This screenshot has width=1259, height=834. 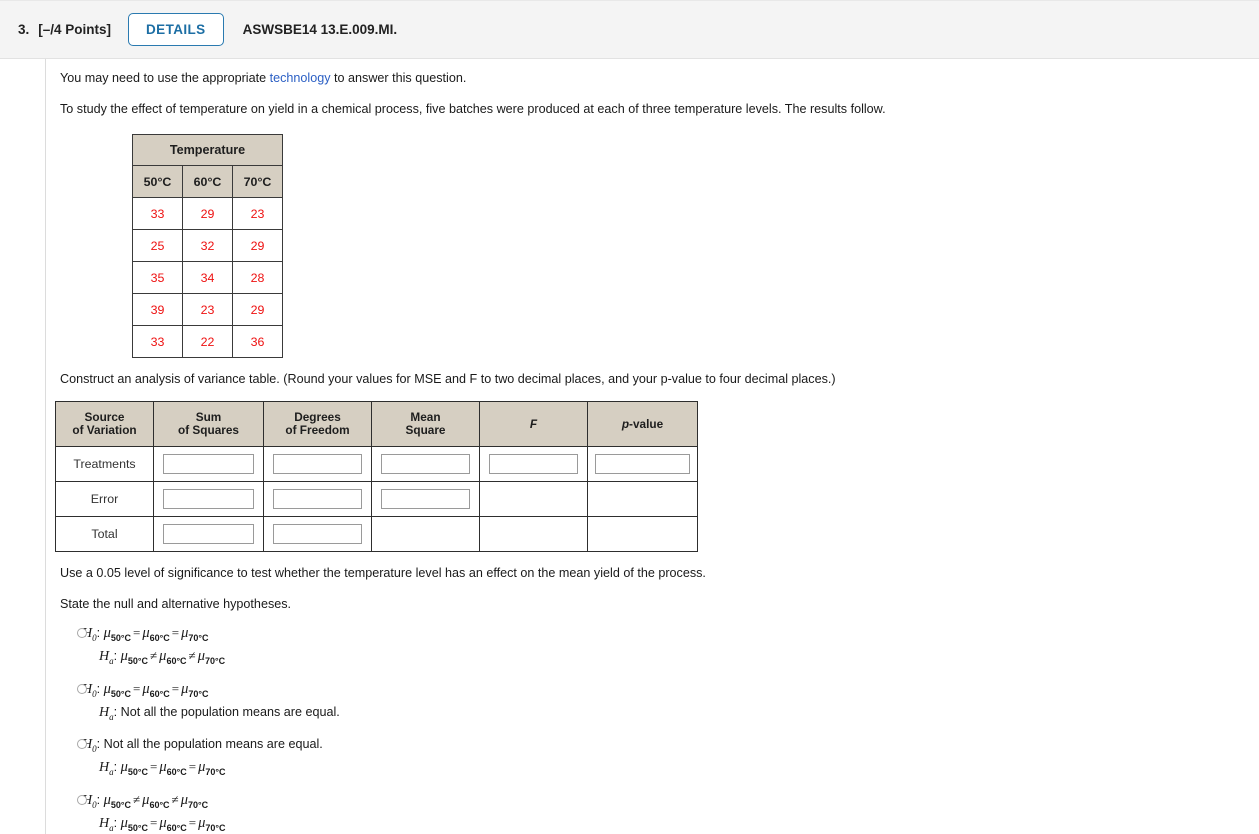 What do you see at coordinates (317, 417) in the screenshot?
I see `anova-header-df-line1: Degrees` at bounding box center [317, 417].